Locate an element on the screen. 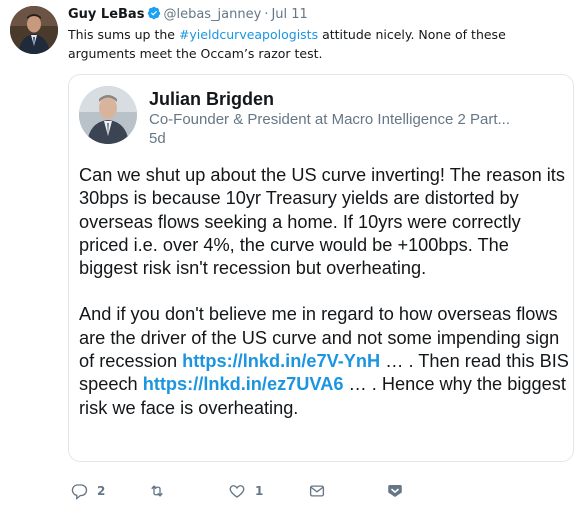  like-button: 1 is located at coordinates (245, 491).